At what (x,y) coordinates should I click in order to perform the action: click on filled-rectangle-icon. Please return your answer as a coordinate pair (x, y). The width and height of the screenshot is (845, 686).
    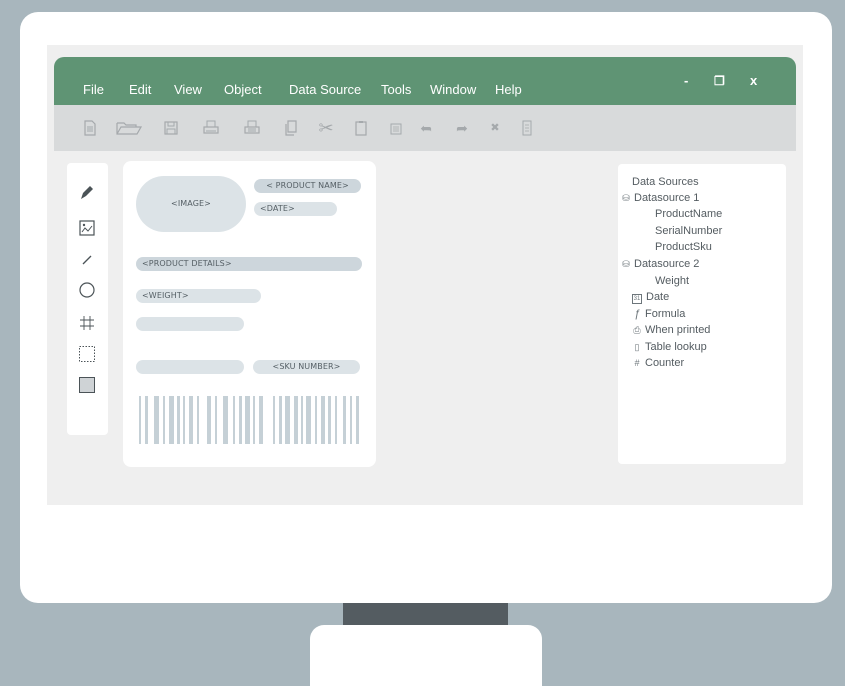
    Looking at the image, I should click on (87, 385).